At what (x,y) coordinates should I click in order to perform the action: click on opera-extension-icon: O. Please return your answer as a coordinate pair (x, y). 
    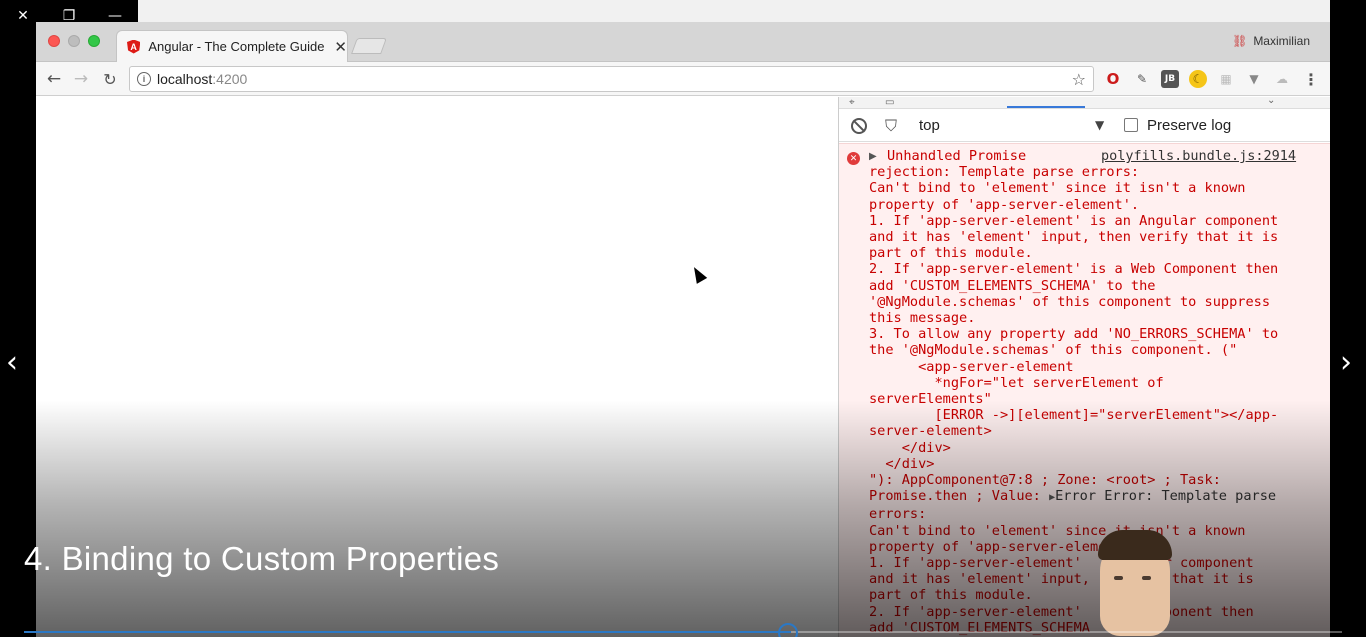
    Looking at the image, I should click on (1113, 79).